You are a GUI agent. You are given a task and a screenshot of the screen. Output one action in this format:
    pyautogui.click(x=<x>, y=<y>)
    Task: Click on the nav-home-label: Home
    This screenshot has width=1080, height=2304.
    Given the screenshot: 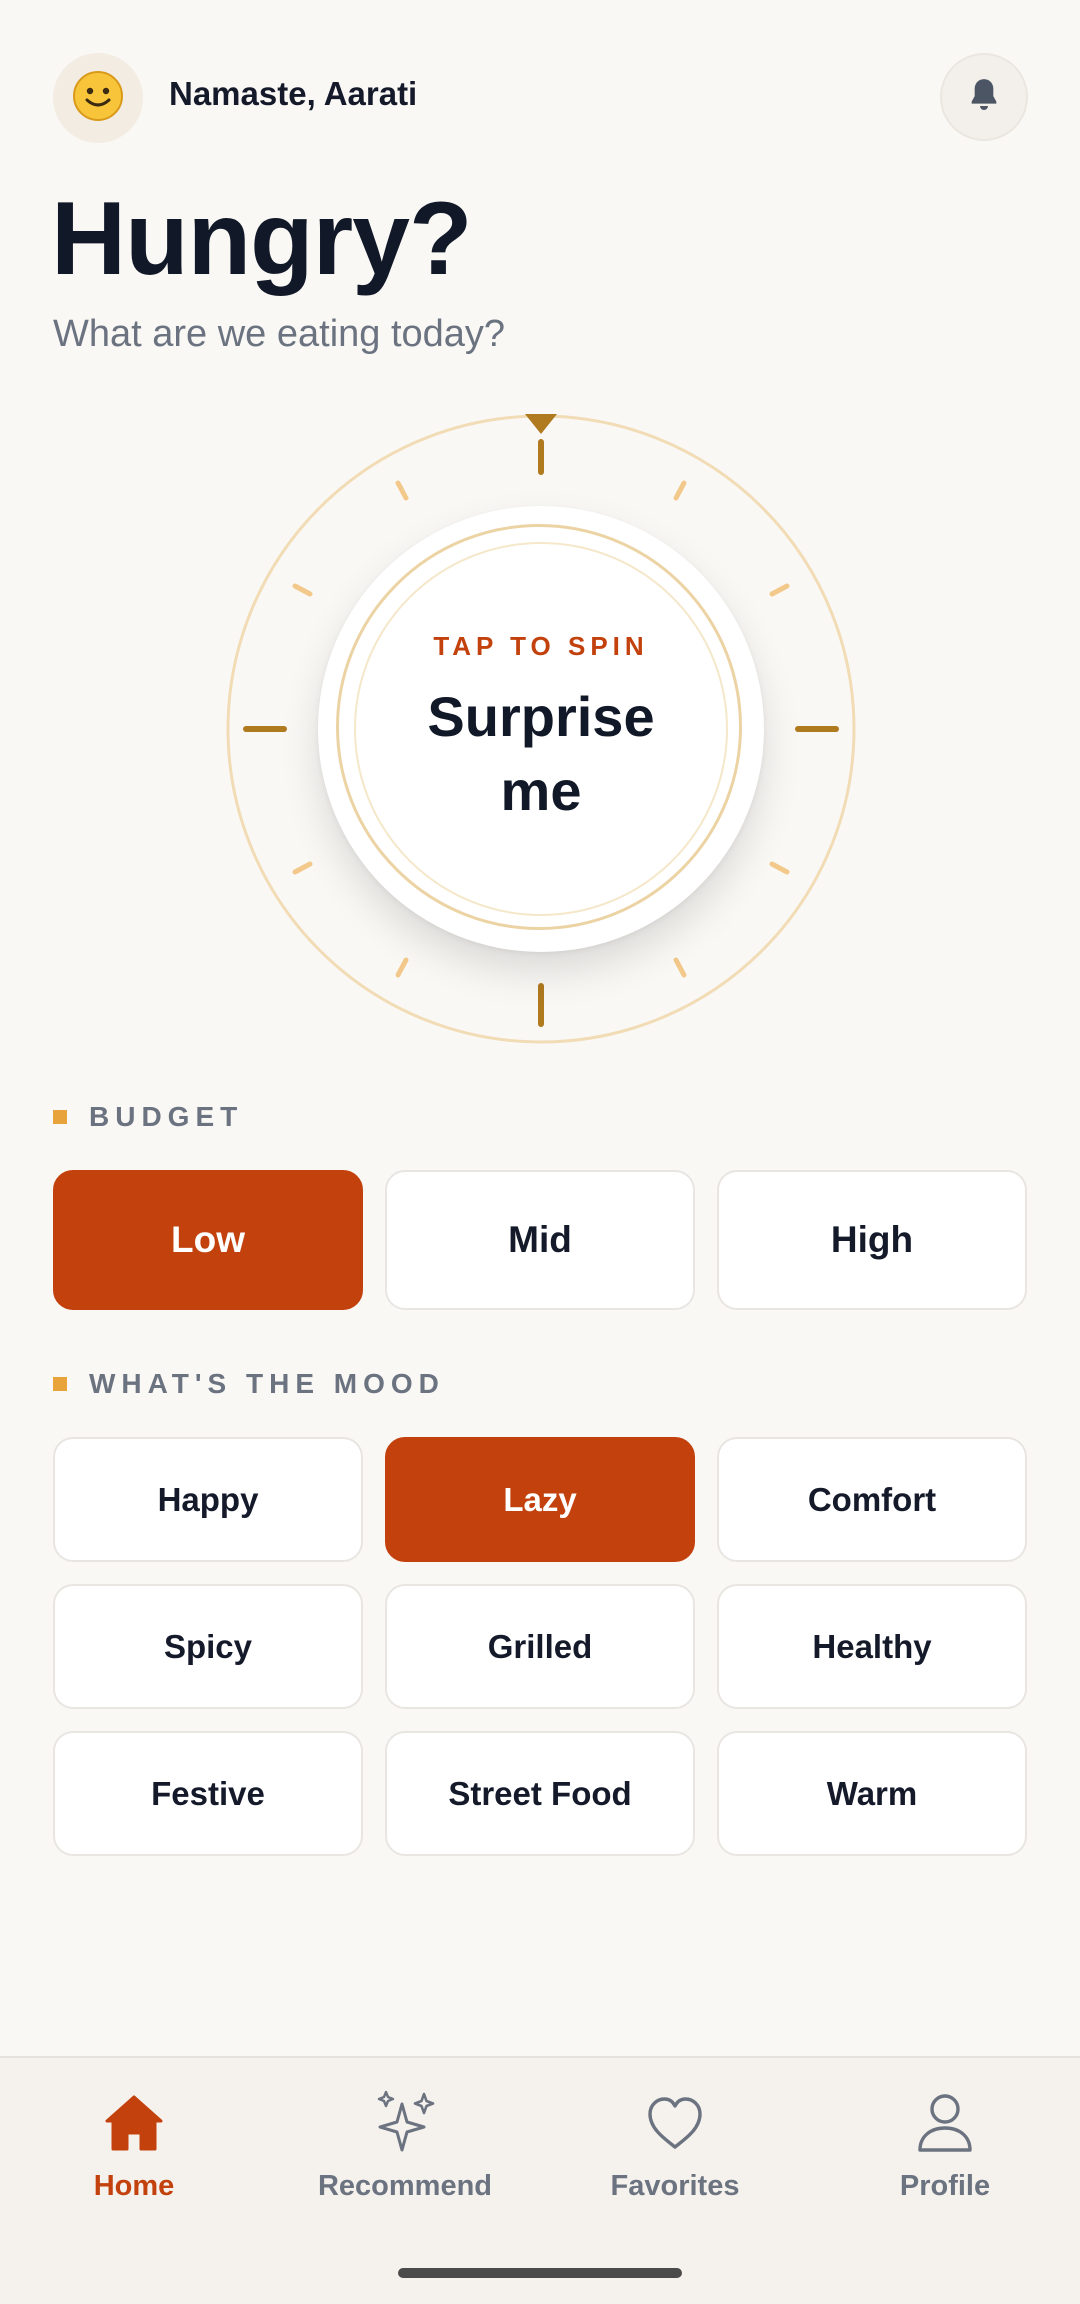 What is the action you would take?
    pyautogui.click(x=134, y=2186)
    